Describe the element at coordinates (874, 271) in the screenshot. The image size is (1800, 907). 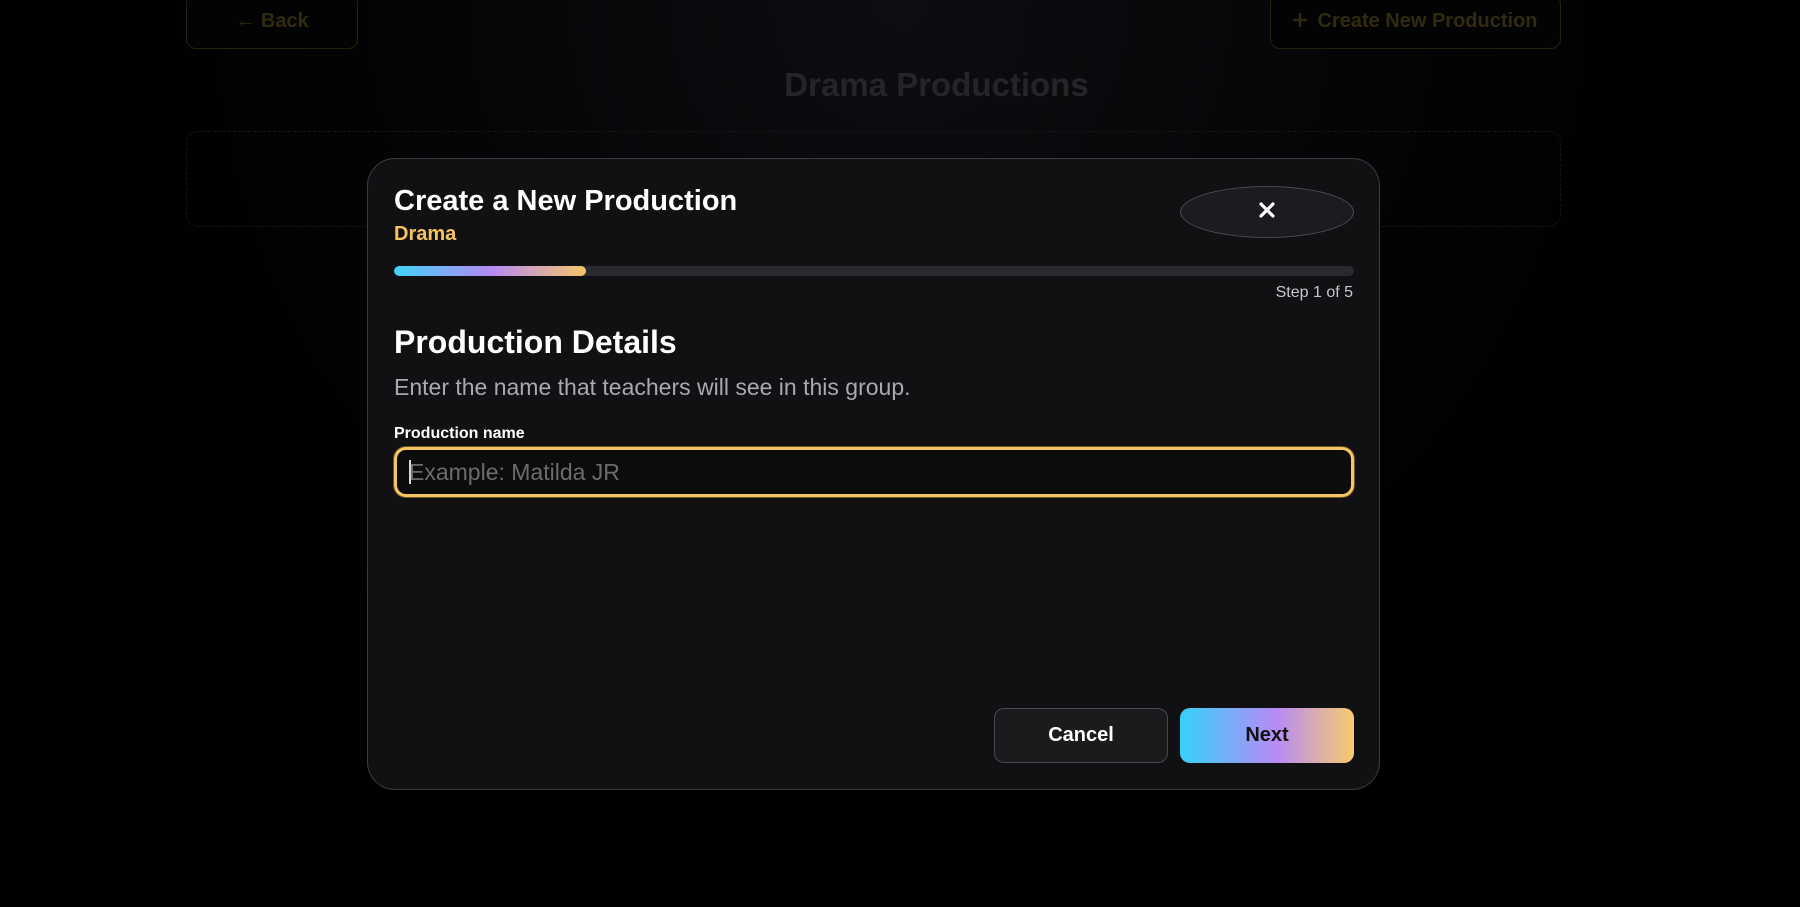
I see `progress-bar` at that location.